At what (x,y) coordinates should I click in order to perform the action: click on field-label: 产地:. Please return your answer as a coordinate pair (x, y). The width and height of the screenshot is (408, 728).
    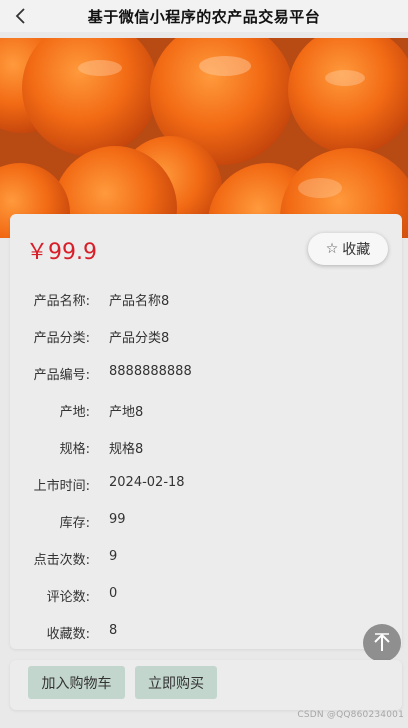
    Looking at the image, I should click on (74, 412).